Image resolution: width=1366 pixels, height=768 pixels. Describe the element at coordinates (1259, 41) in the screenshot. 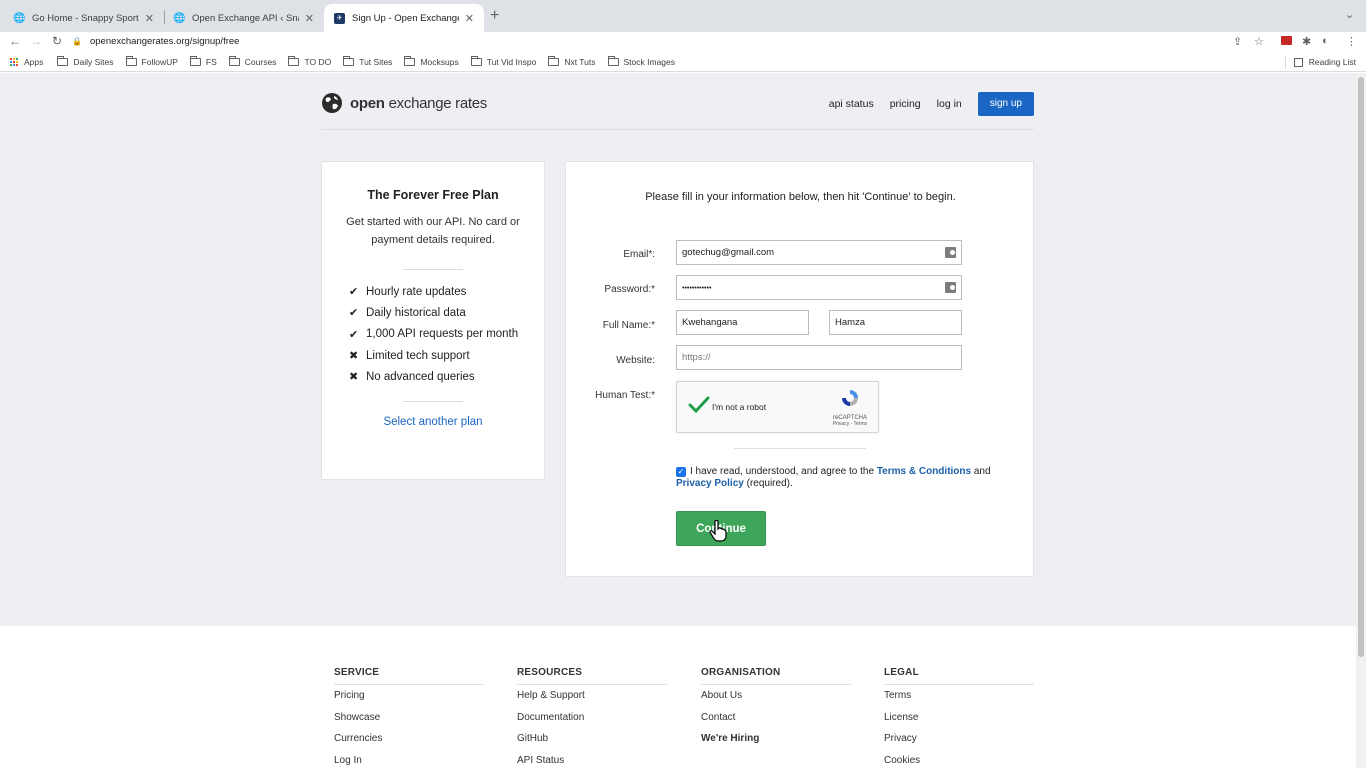

I see `star-icon: ☆` at that location.